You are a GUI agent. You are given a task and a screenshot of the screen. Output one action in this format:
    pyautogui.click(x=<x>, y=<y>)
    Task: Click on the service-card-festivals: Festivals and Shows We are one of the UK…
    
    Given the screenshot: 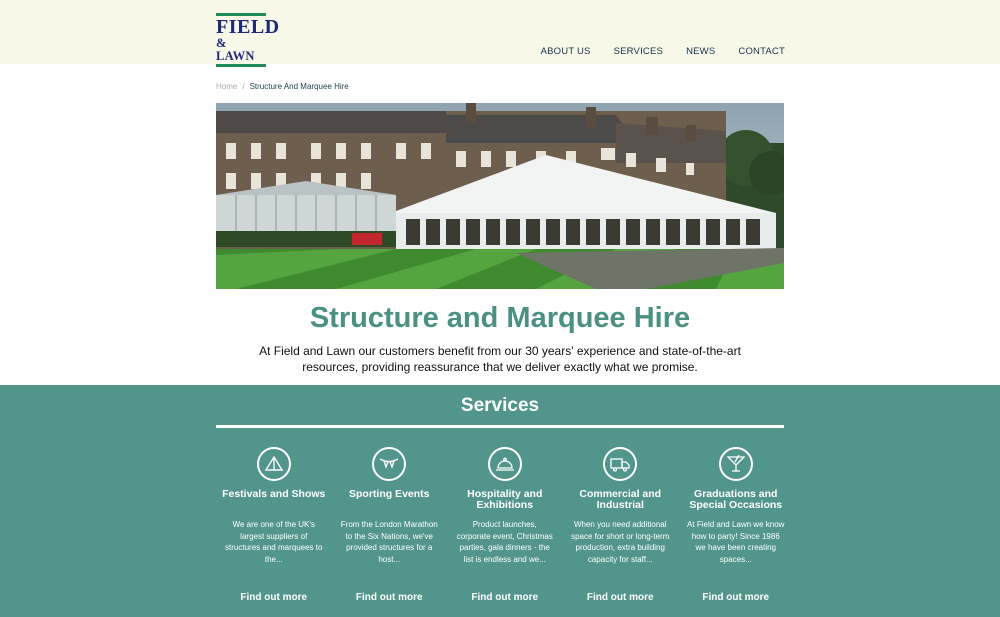 What is the action you would take?
    pyautogui.click(x=274, y=532)
    